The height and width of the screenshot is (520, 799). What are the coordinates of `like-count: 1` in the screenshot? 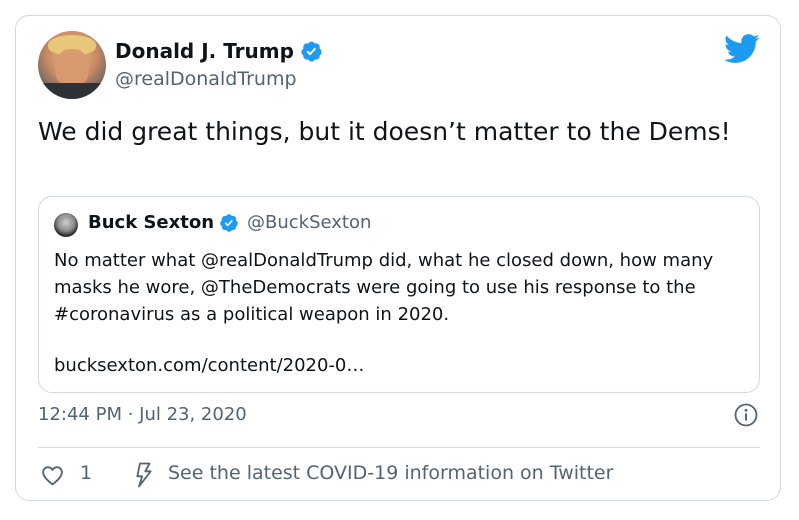 It's located at (86, 473).